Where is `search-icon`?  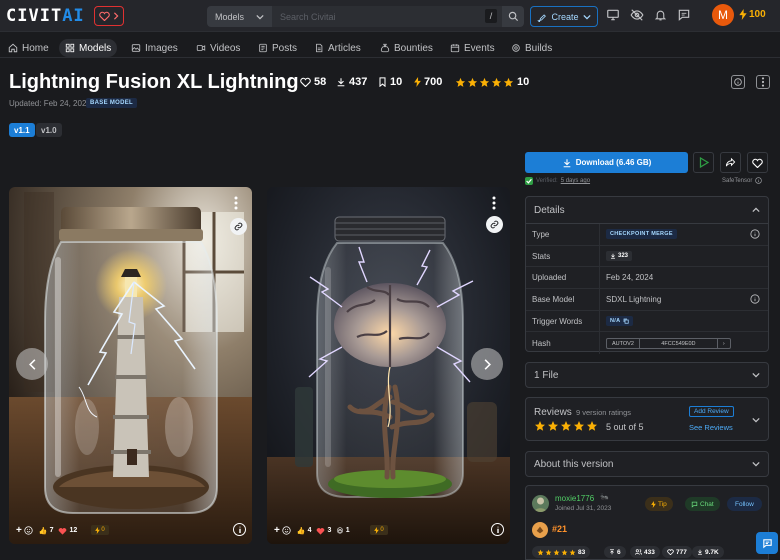 search-icon is located at coordinates (513, 16).